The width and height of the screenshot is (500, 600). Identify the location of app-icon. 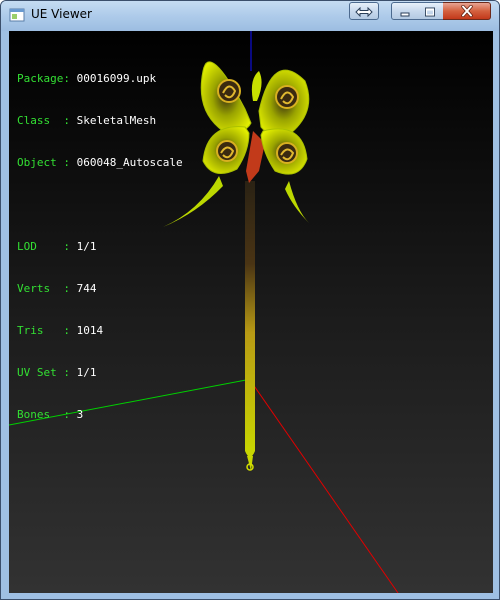
(17, 15).